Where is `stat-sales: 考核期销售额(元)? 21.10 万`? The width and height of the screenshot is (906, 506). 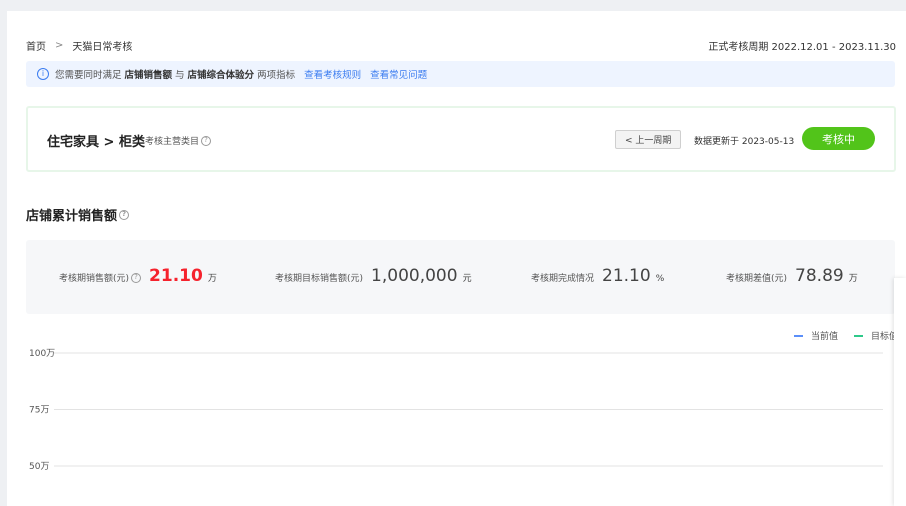 stat-sales: 考核期销售额(元)? 21.10 万 is located at coordinates (138, 276).